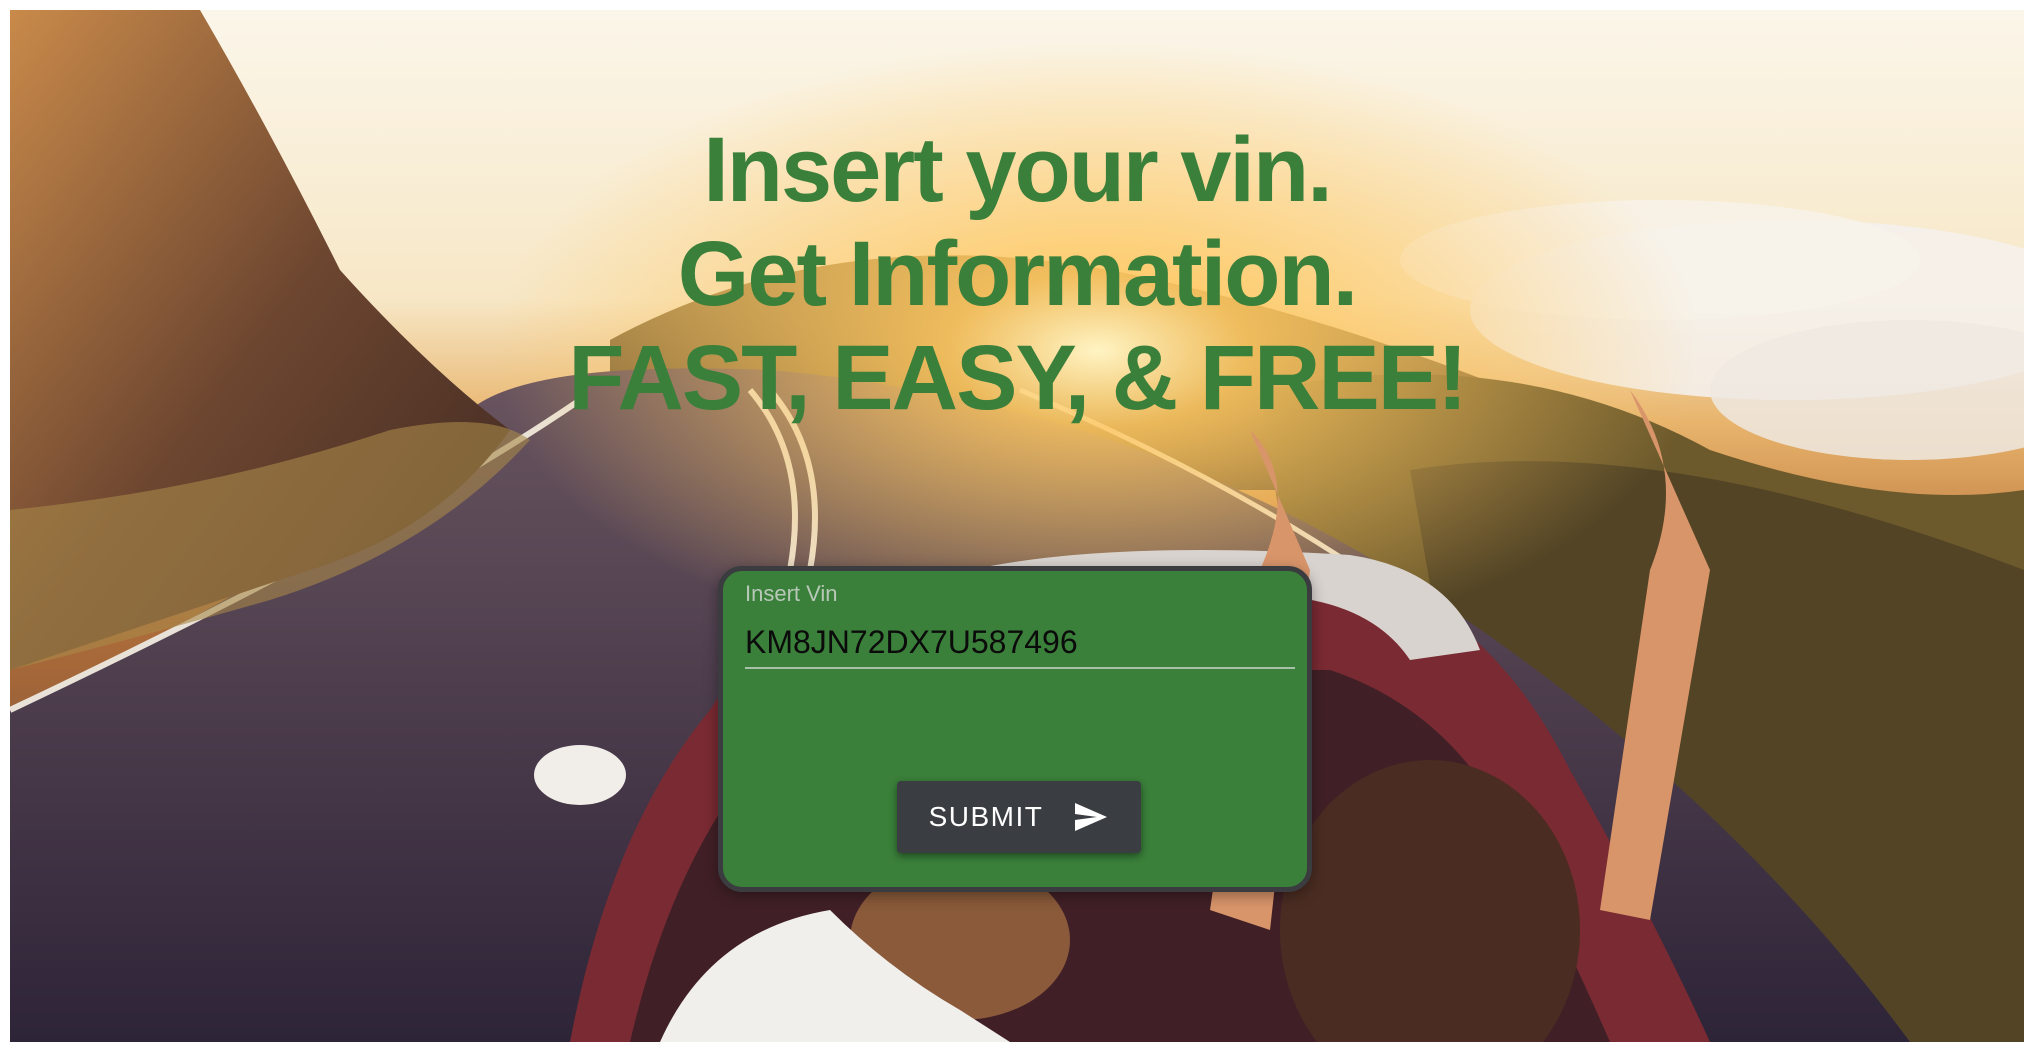 The image size is (2034, 1052). What do you see at coordinates (986, 816) in the screenshot?
I see `submit-button-label: SUBMIT` at bounding box center [986, 816].